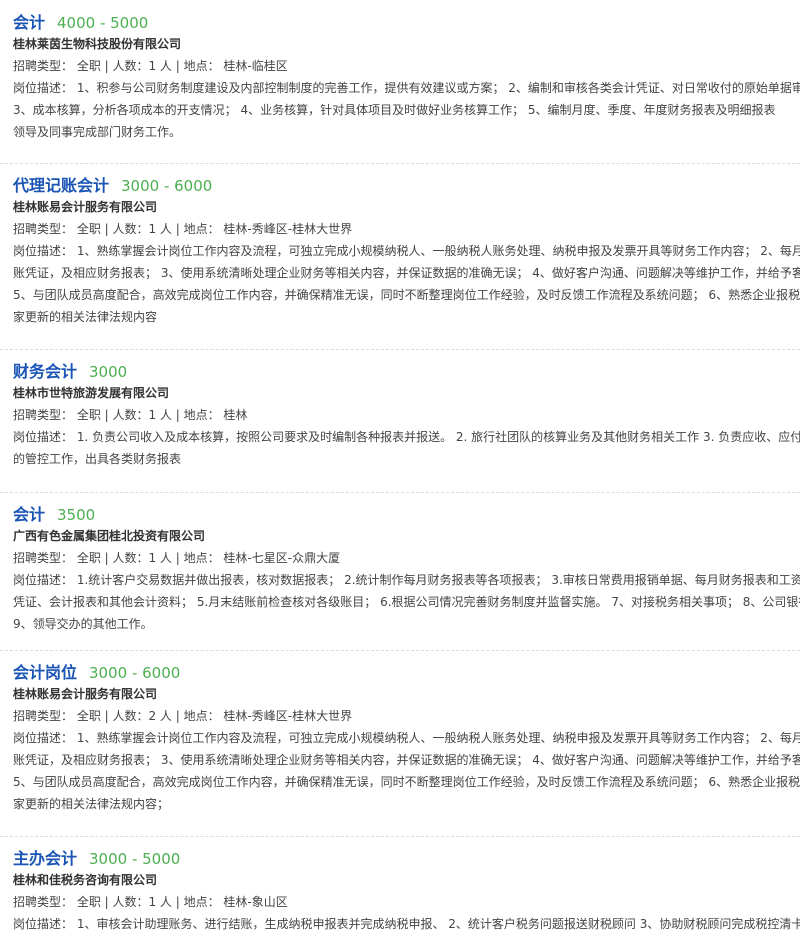 This screenshot has width=800, height=945. Describe the element at coordinates (97, 43) in the screenshot. I see `company-name: 桂林莱茵生物科技股份有限公司` at that location.